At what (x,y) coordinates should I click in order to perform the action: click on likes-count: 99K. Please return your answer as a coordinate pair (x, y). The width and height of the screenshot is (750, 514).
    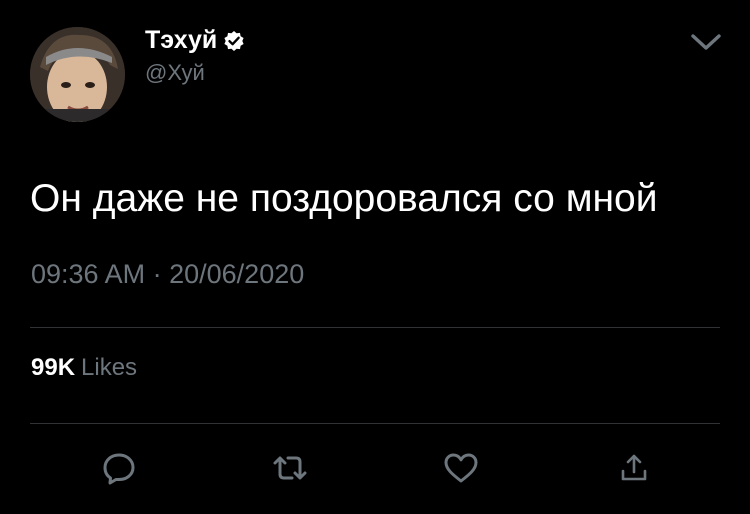
    Looking at the image, I should click on (53, 367).